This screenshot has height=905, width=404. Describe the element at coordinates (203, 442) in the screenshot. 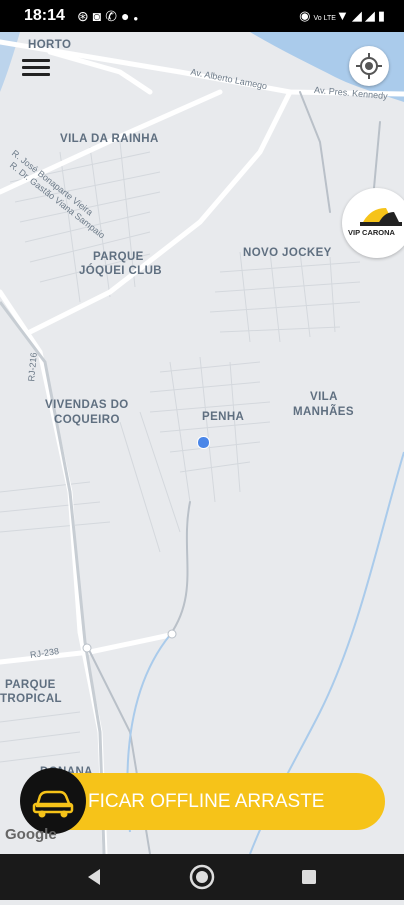

I see `current-location-marker` at that location.